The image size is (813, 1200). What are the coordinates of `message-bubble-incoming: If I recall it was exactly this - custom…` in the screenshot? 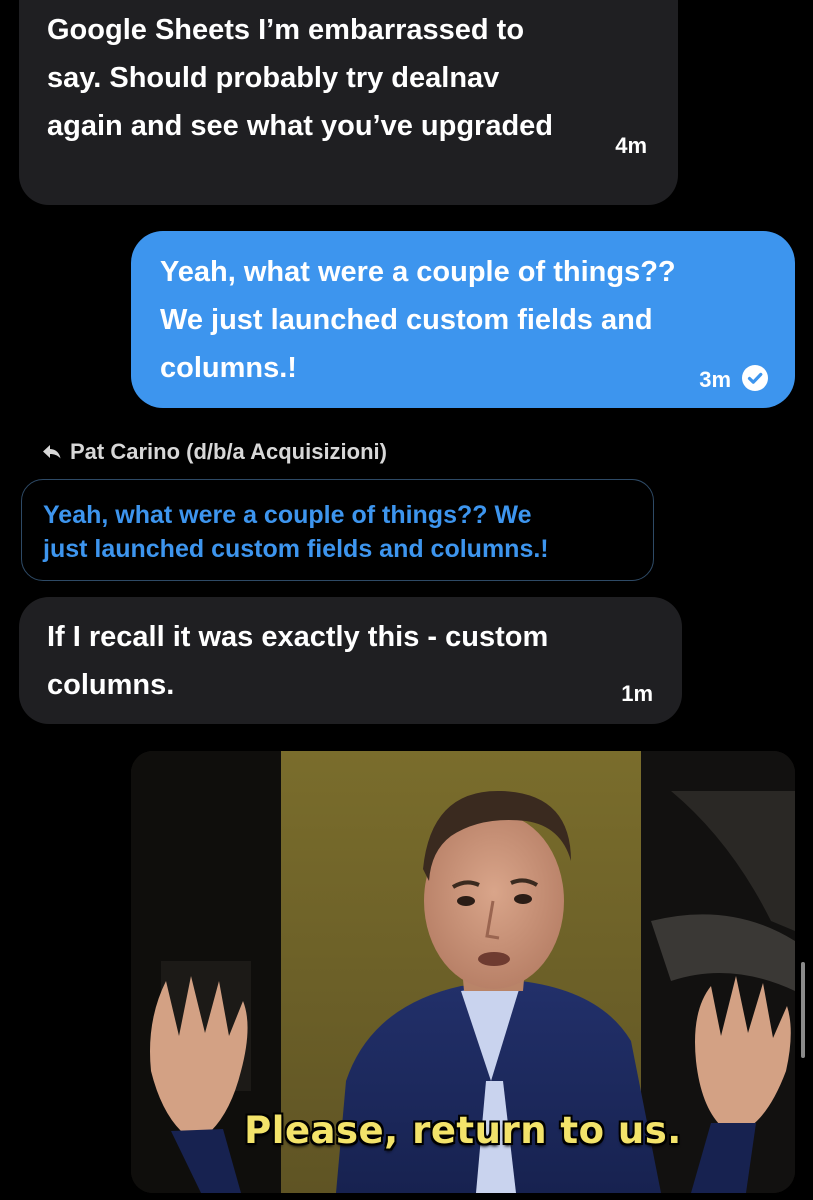 It's located at (350, 660).